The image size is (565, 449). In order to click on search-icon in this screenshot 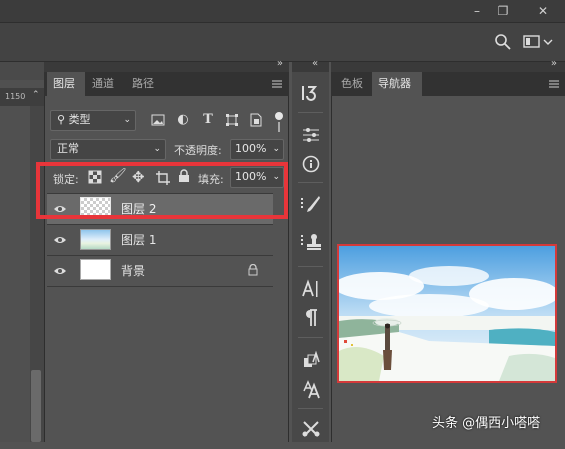, I will do `click(503, 42)`.